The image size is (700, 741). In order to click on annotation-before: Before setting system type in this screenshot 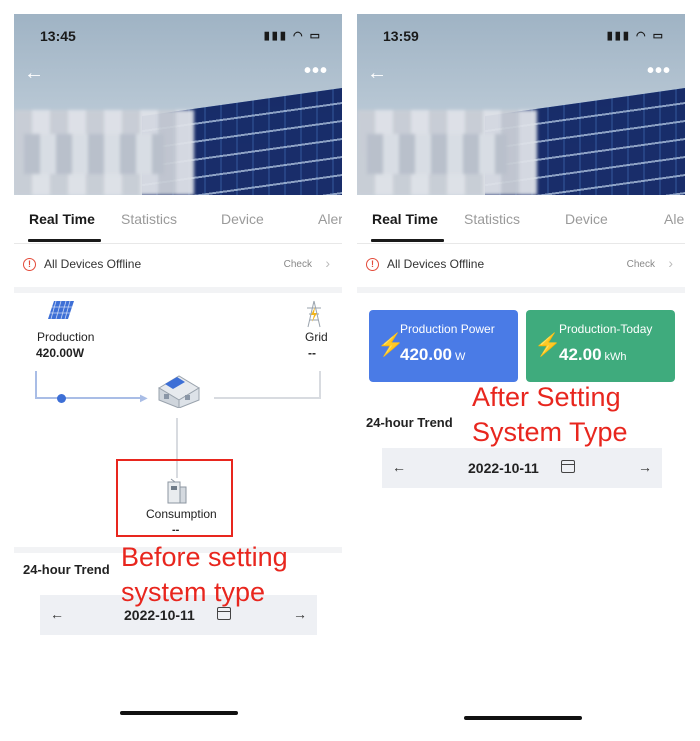, I will do `click(204, 575)`.